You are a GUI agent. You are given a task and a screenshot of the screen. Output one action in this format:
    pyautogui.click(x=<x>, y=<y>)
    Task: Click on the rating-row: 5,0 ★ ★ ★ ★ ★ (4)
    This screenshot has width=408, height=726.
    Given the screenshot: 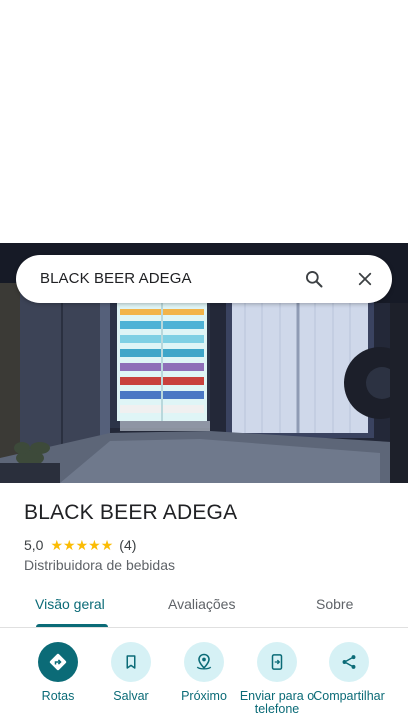 What is the action you would take?
    pyautogui.click(x=80, y=545)
    